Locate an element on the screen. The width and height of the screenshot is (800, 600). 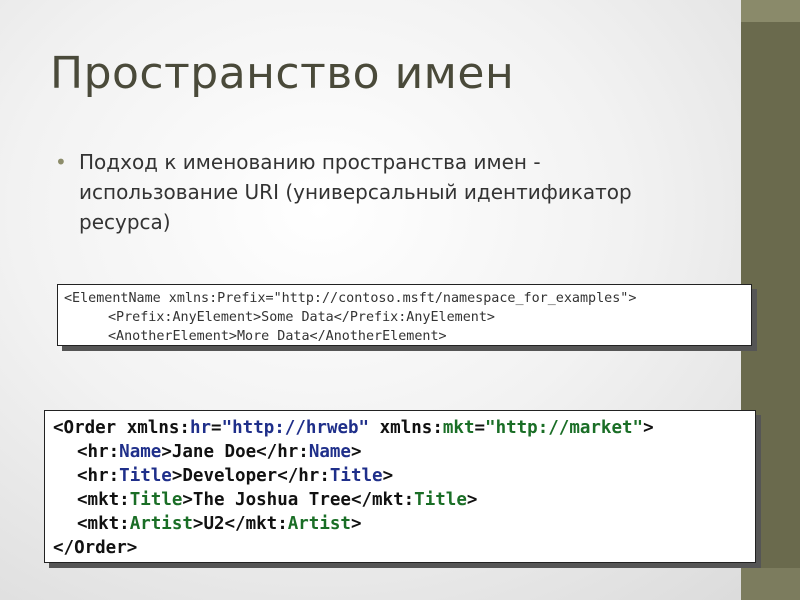
code-token-prefix: mkt is located at coordinates (458, 428).